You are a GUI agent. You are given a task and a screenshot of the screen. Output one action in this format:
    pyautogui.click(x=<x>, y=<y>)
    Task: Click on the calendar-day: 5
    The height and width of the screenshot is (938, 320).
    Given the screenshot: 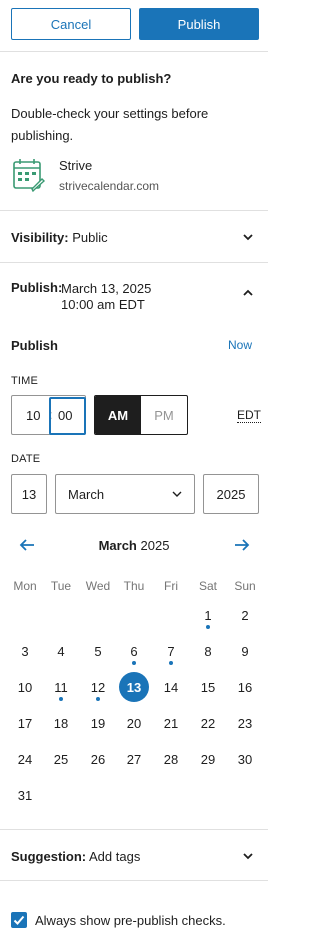 What is the action you would take?
    pyautogui.click(x=98, y=651)
    